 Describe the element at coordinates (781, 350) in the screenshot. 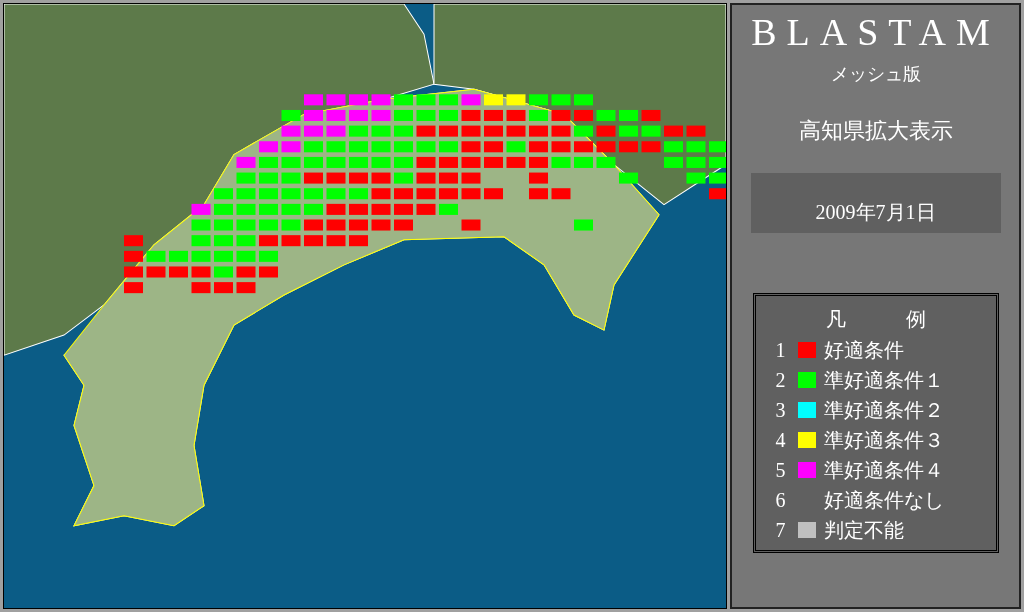

I see `legend-number: 1` at that location.